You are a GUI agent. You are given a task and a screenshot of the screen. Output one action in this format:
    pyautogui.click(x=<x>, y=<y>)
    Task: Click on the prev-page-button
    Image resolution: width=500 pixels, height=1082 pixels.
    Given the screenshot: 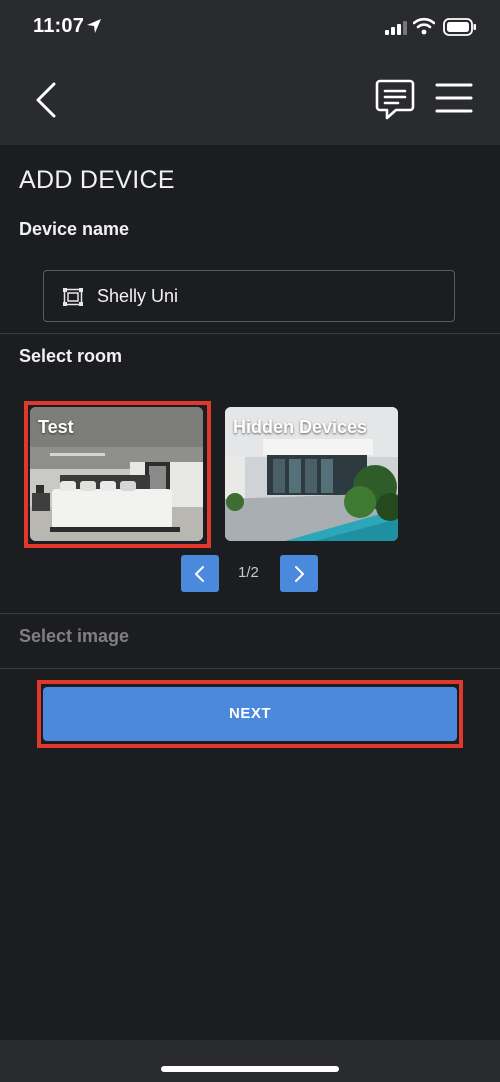 What is the action you would take?
    pyautogui.click(x=200, y=573)
    